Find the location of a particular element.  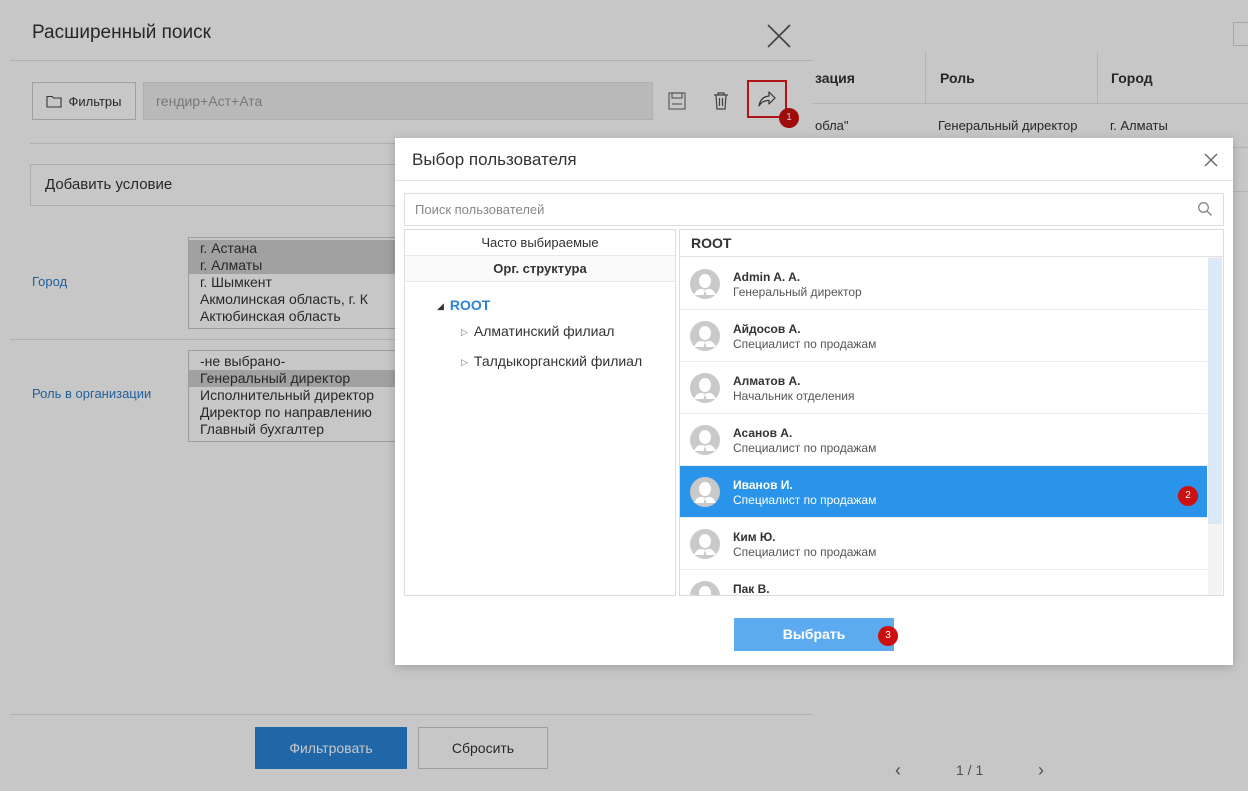

user-name: Иванов И. is located at coordinates (763, 485).